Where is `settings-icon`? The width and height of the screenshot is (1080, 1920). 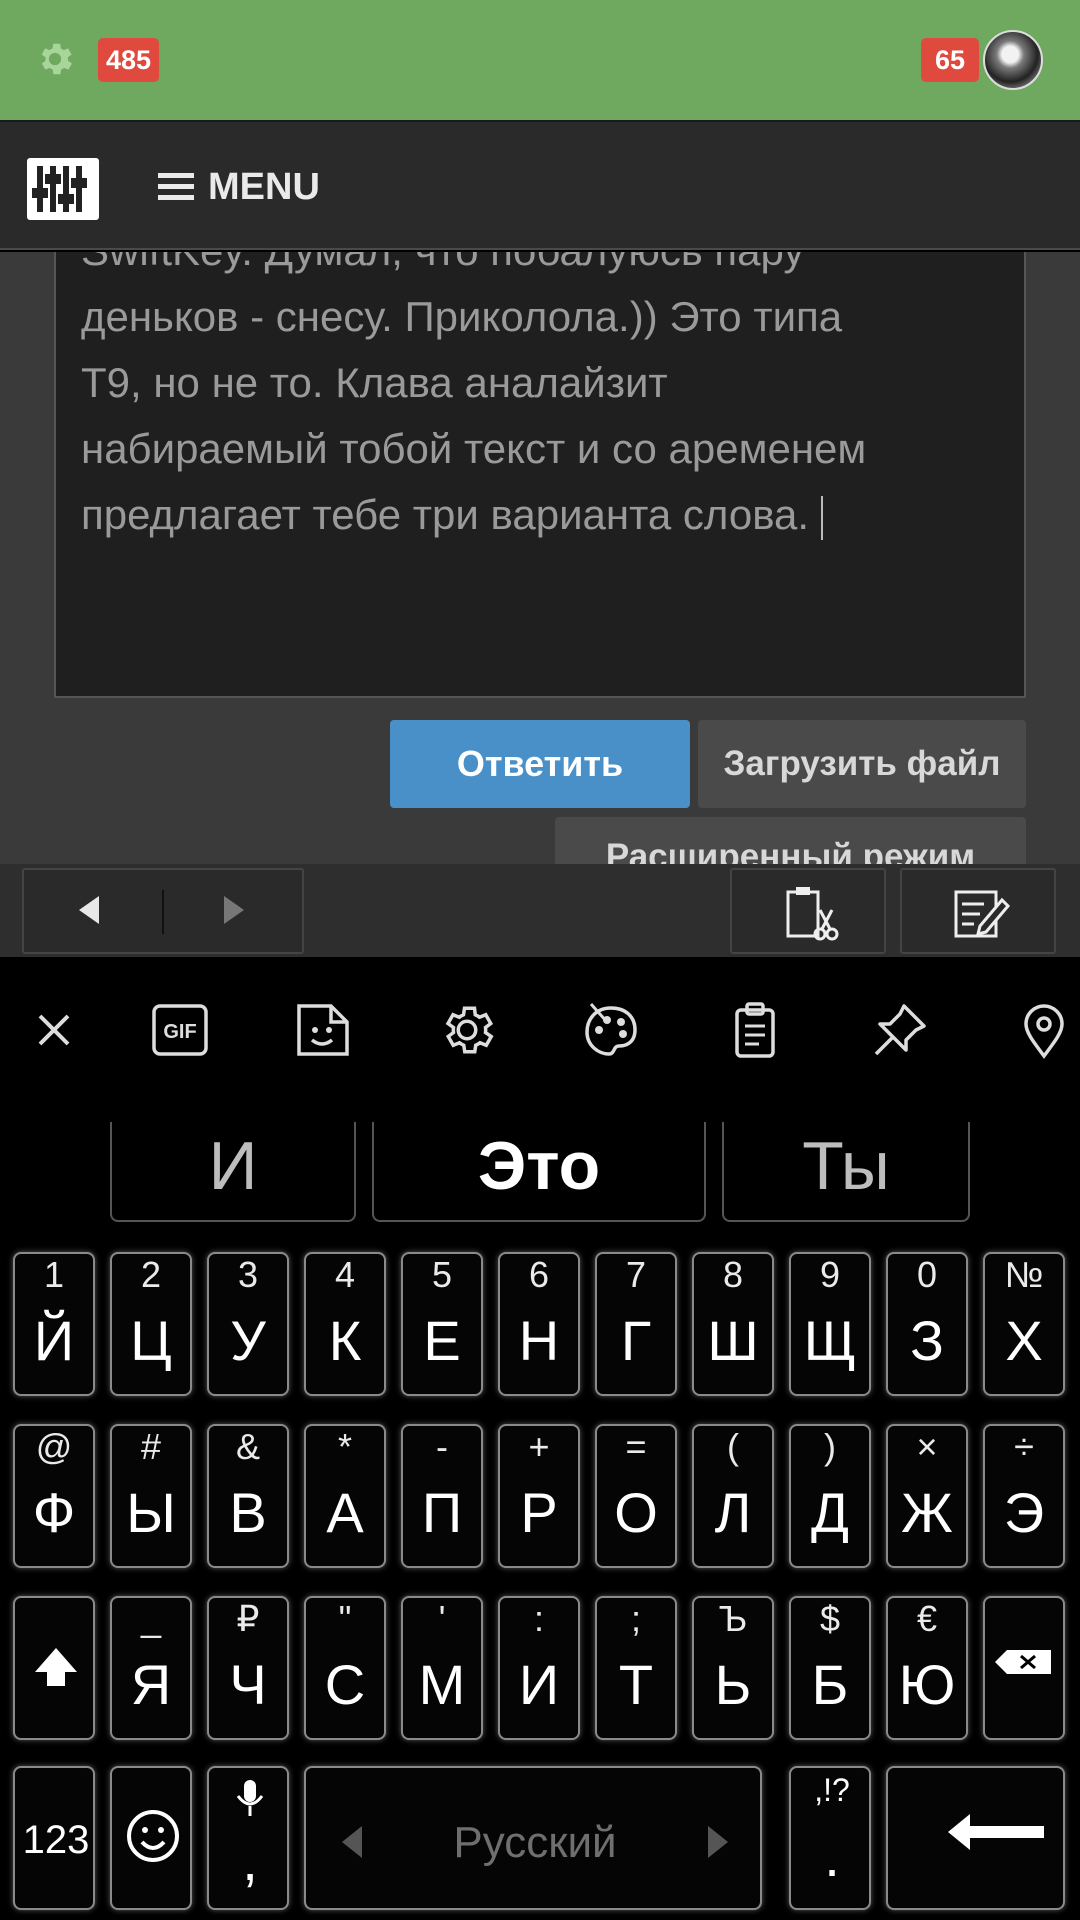 settings-icon is located at coordinates (467, 1030).